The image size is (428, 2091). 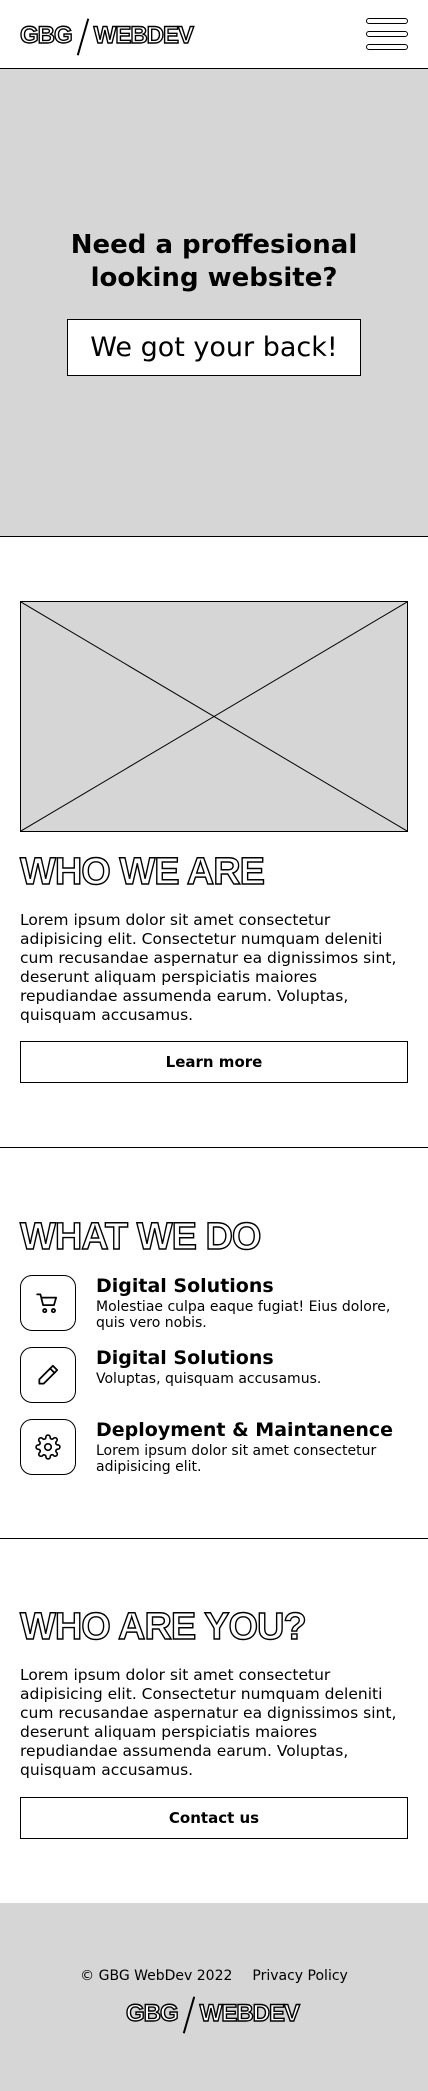 I want to click on site-logo: GBG WEBDEV, so click(x=107, y=36).